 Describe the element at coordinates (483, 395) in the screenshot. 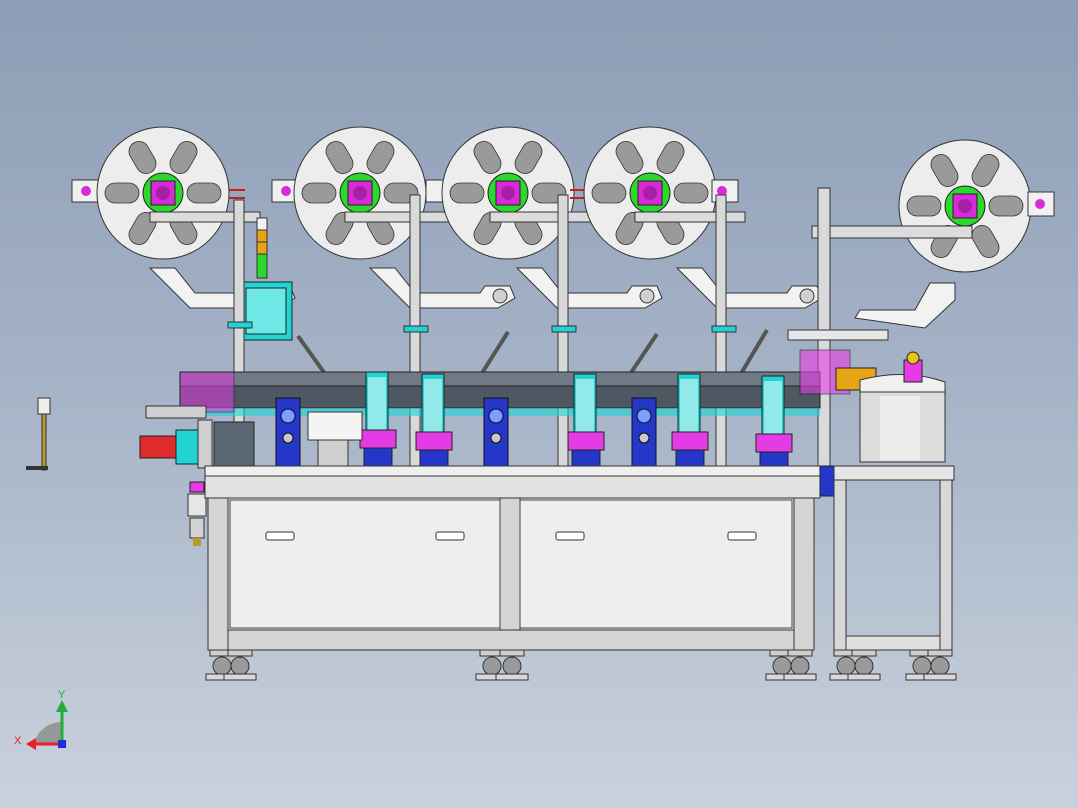

I see `conveyor-rail` at that location.